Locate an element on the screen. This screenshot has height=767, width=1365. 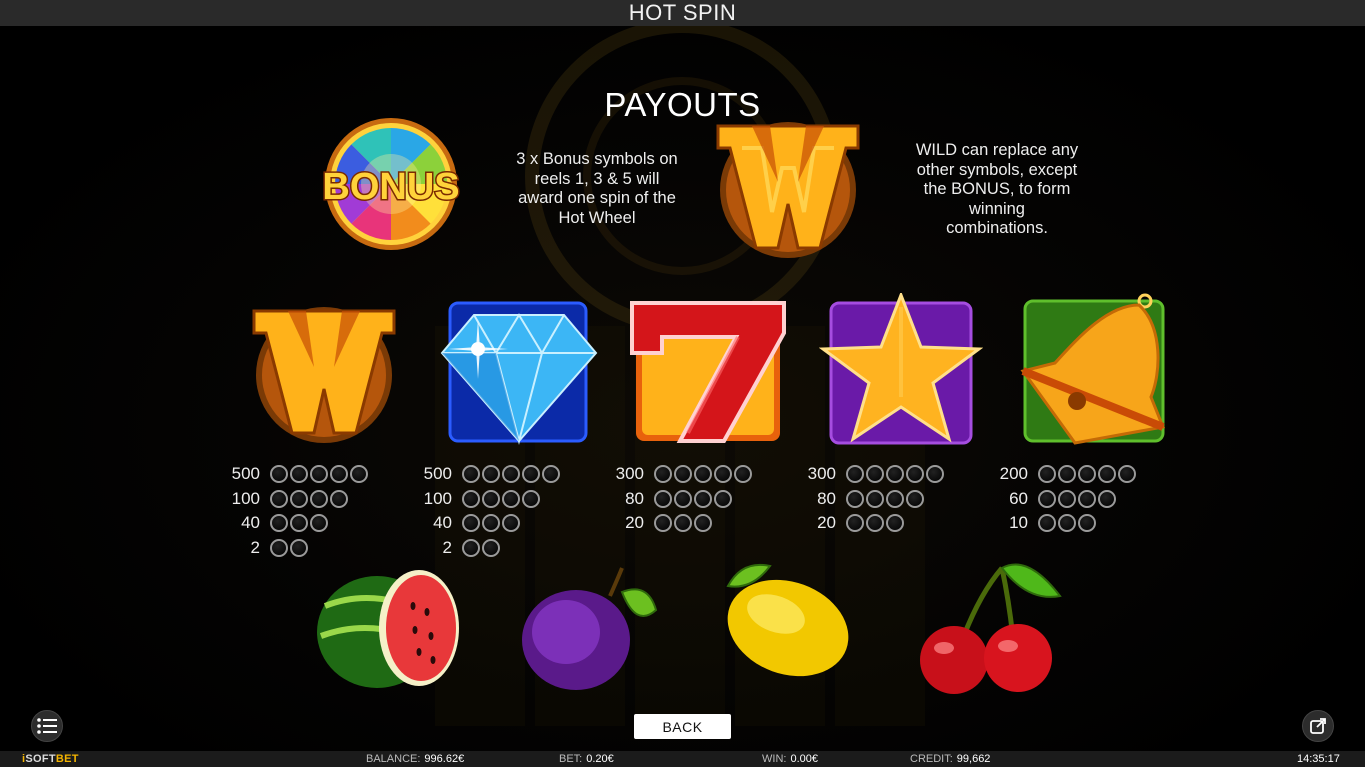
diamond-icon is located at coordinates (519, 373).